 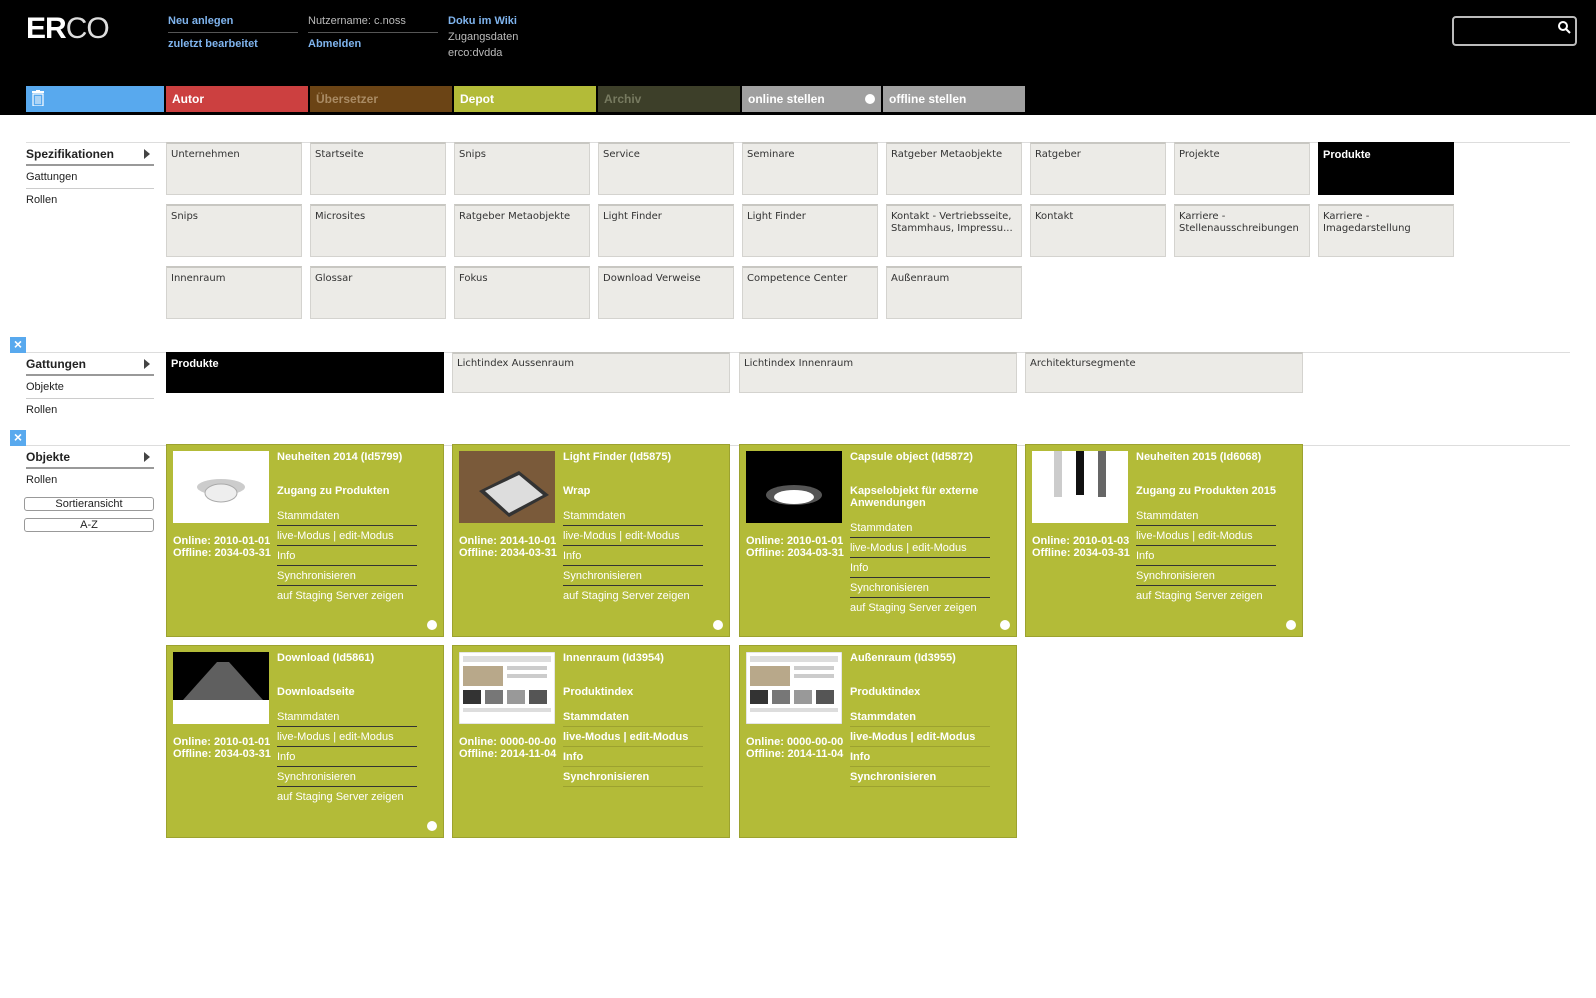 I want to click on wiki-link: Doku im Wiki, so click(x=482, y=21).